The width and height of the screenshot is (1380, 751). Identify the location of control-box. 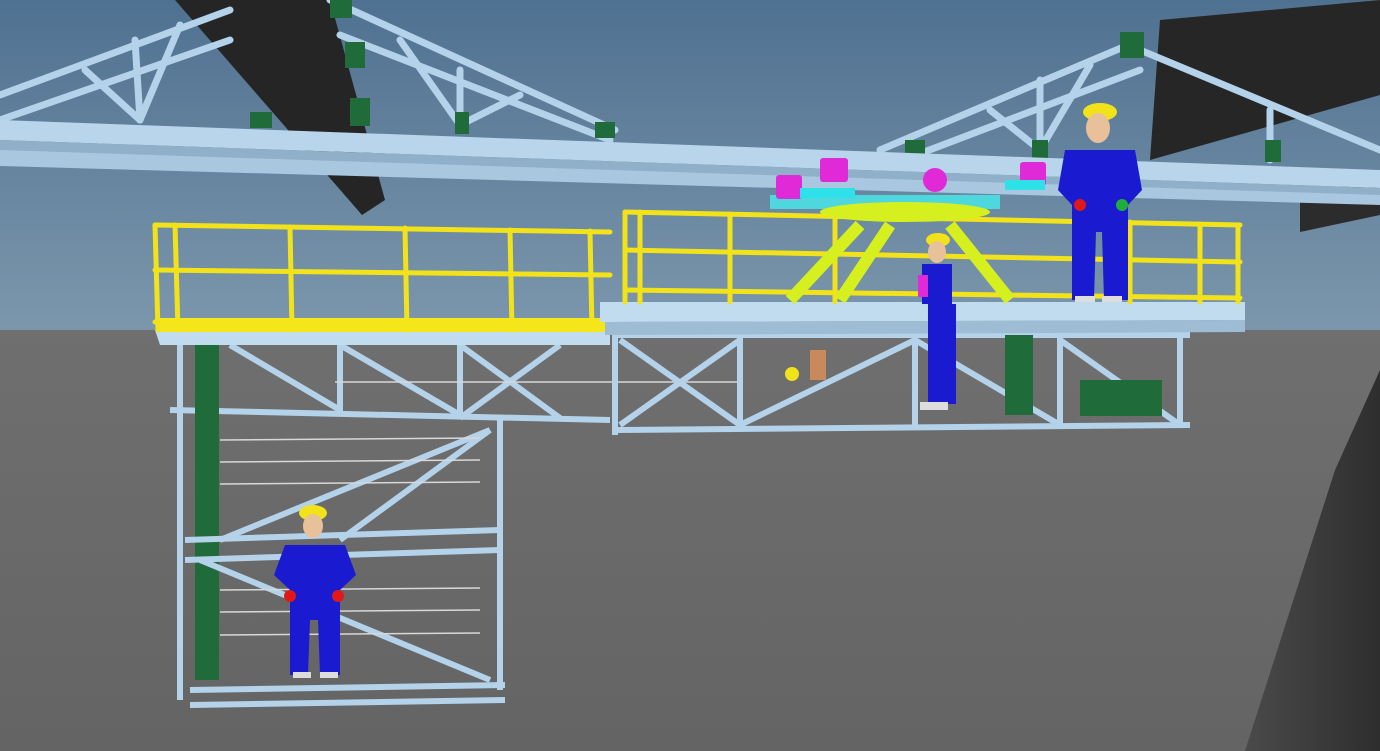
(1121, 398).